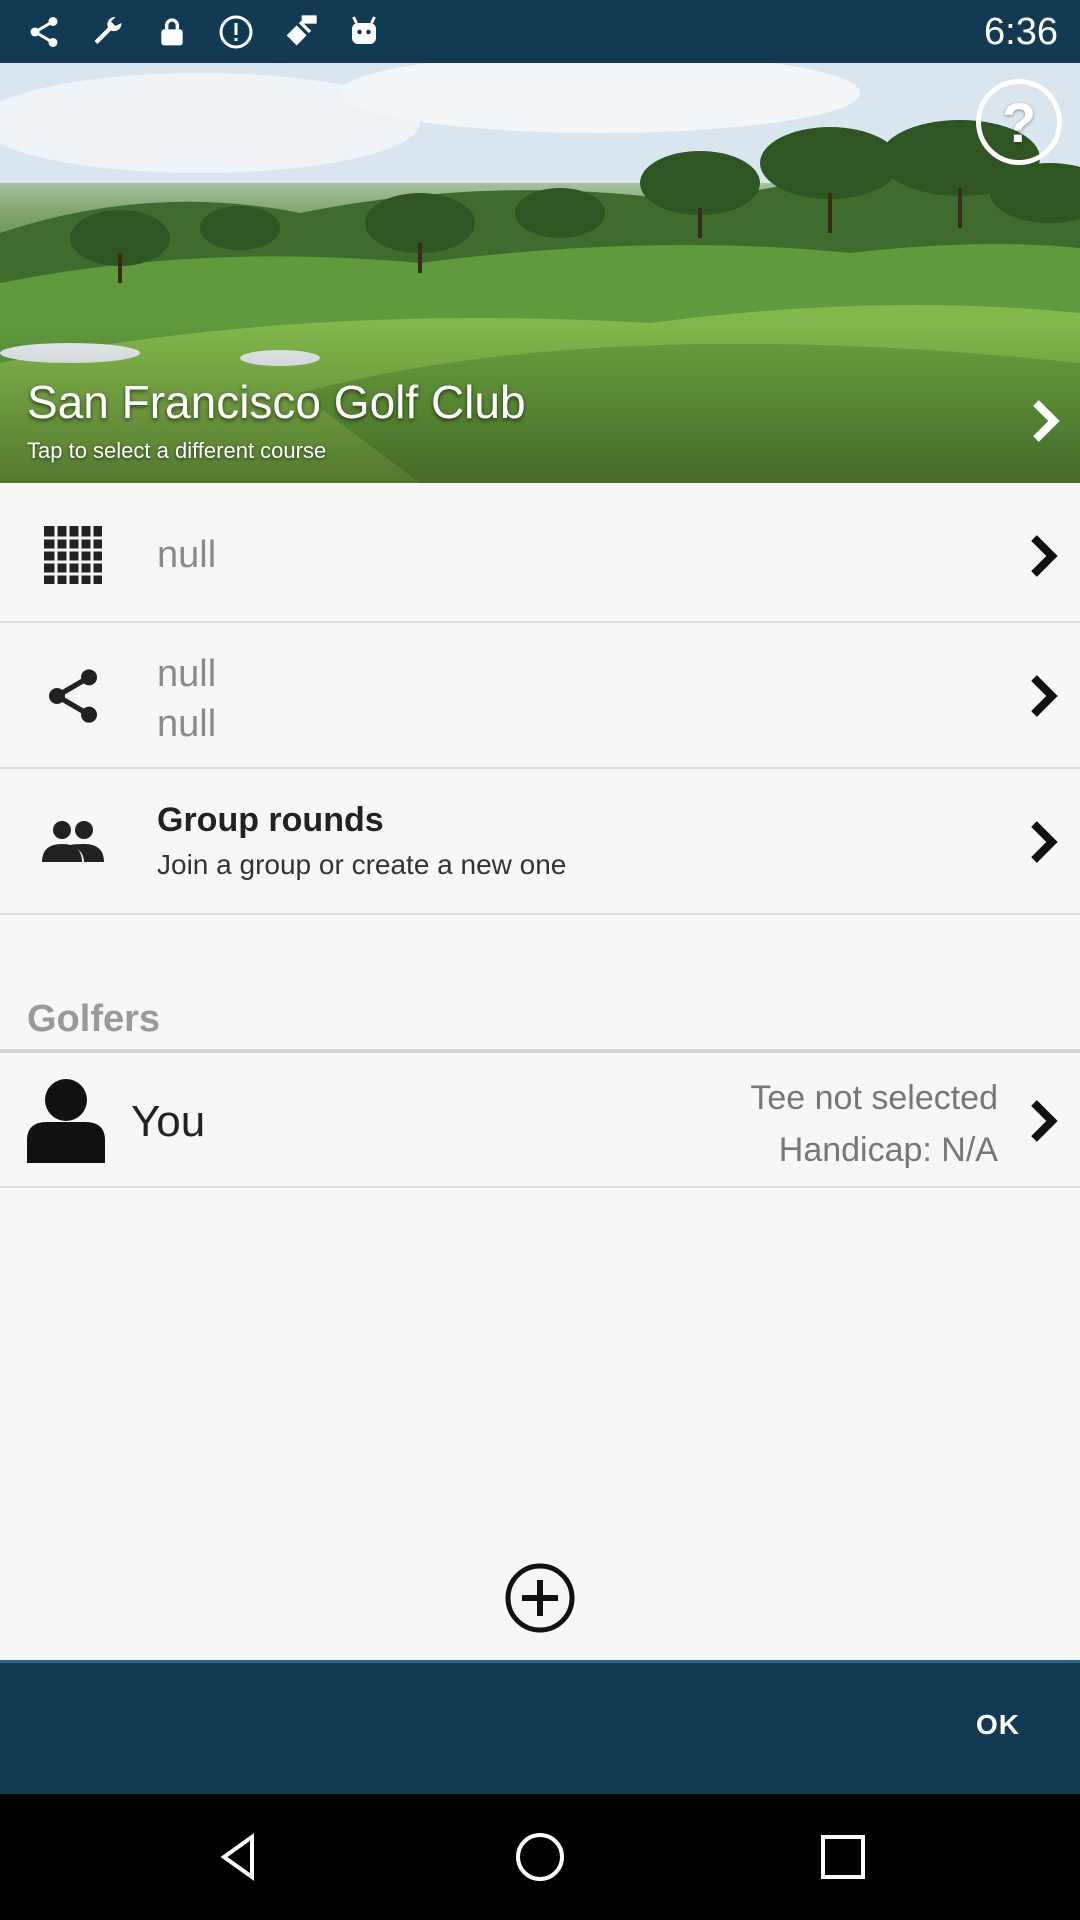 The height and width of the screenshot is (1920, 1080). What do you see at coordinates (540, 1120) in the screenshot?
I see `golfer-row: You Tee not selected Handicap: N/A` at bounding box center [540, 1120].